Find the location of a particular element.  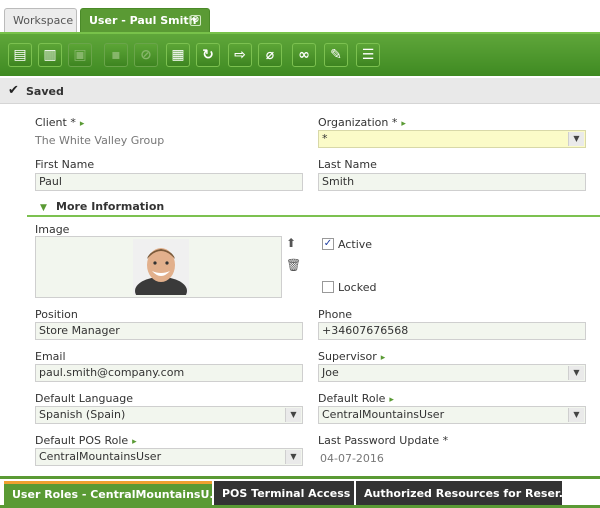

default-language-label: Default Language is located at coordinates (84, 398).